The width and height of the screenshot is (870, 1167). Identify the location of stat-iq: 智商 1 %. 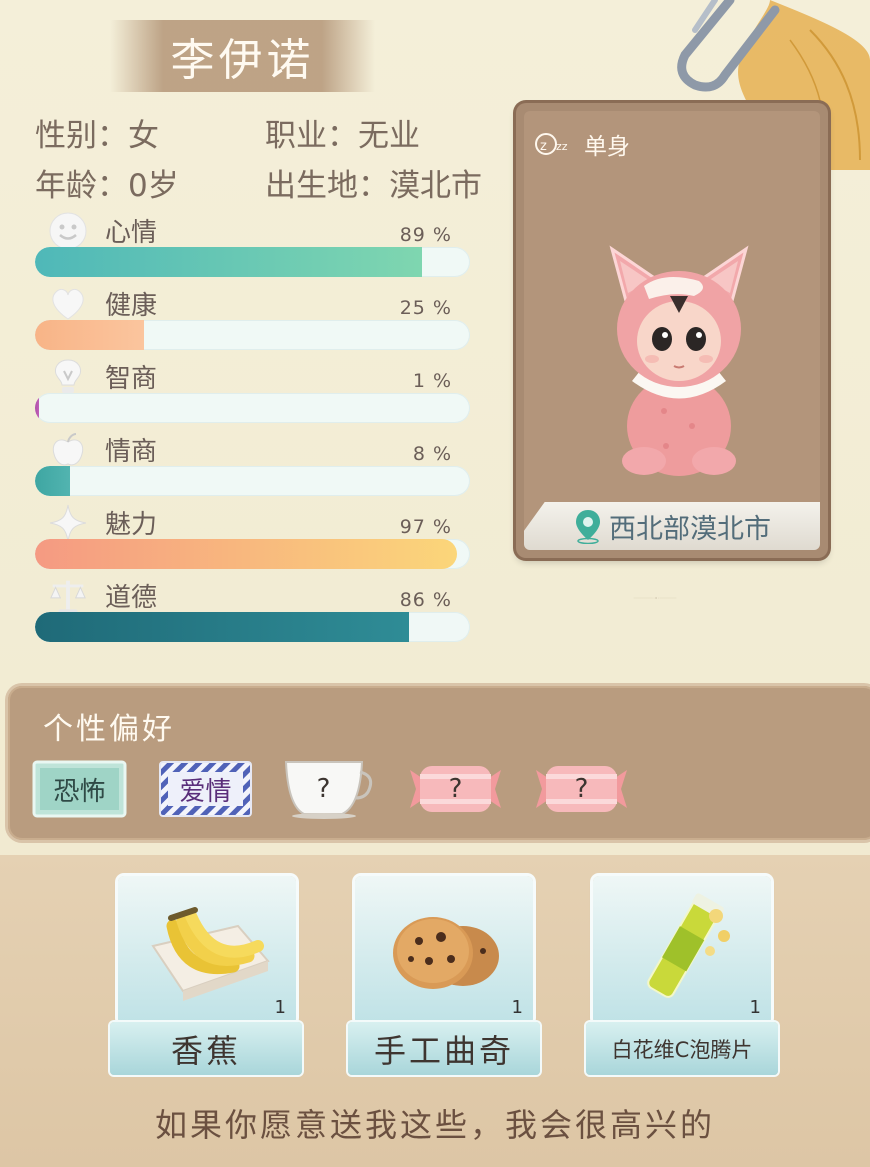
(252, 391).